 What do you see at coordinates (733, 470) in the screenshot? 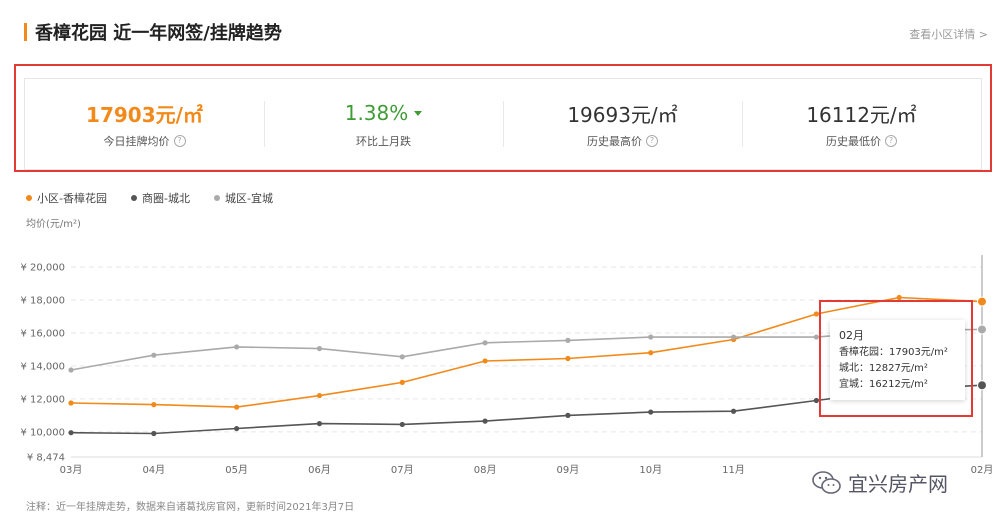
I see `x-tick-label: 11月` at bounding box center [733, 470].